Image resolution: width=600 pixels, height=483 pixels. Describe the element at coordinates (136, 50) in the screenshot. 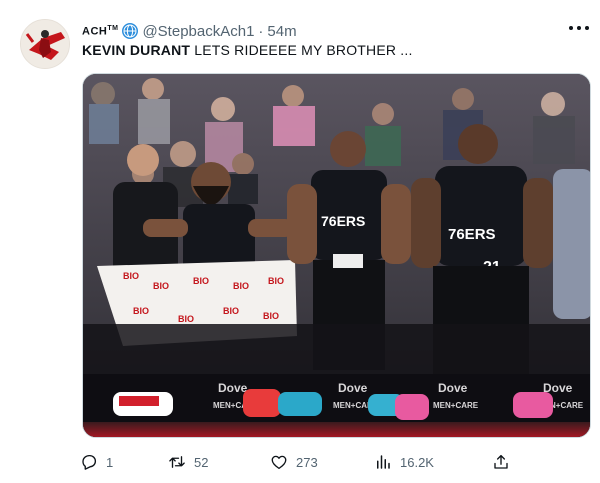

I see `tweet-text-bold: KEVIN DURANT` at that location.